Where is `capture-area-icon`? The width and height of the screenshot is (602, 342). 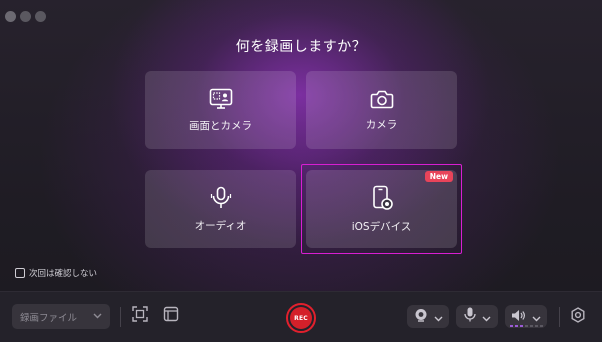 capture-area-icon is located at coordinates (140, 316).